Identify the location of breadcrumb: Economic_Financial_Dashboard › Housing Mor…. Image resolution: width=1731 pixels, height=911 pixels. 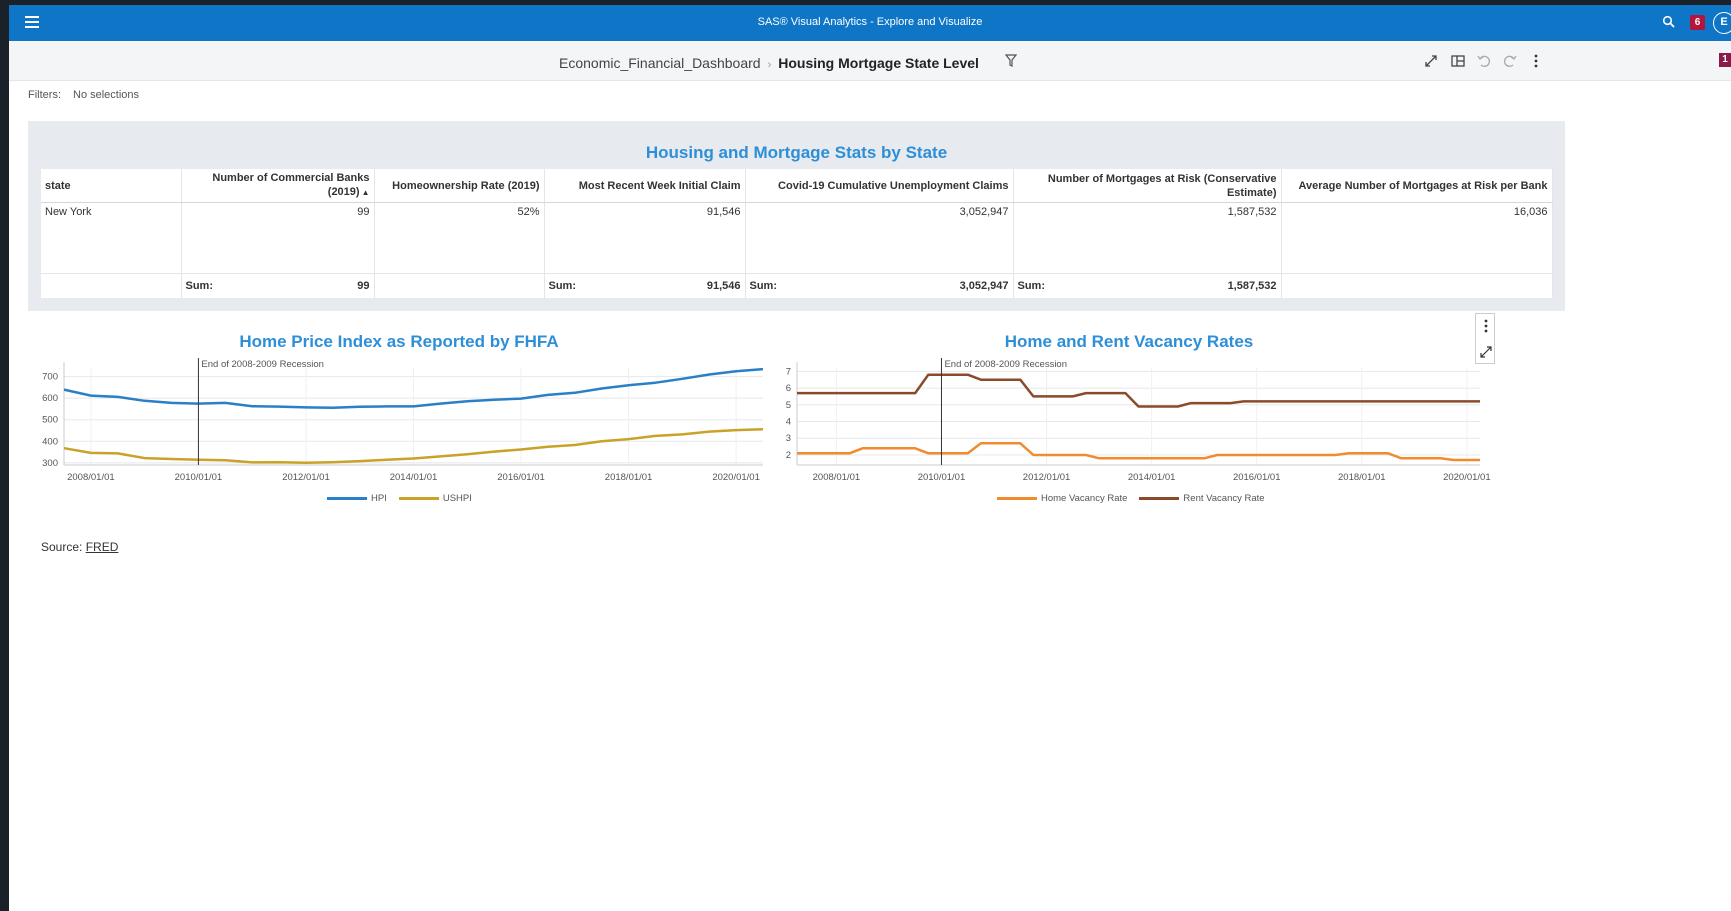
(769, 63).